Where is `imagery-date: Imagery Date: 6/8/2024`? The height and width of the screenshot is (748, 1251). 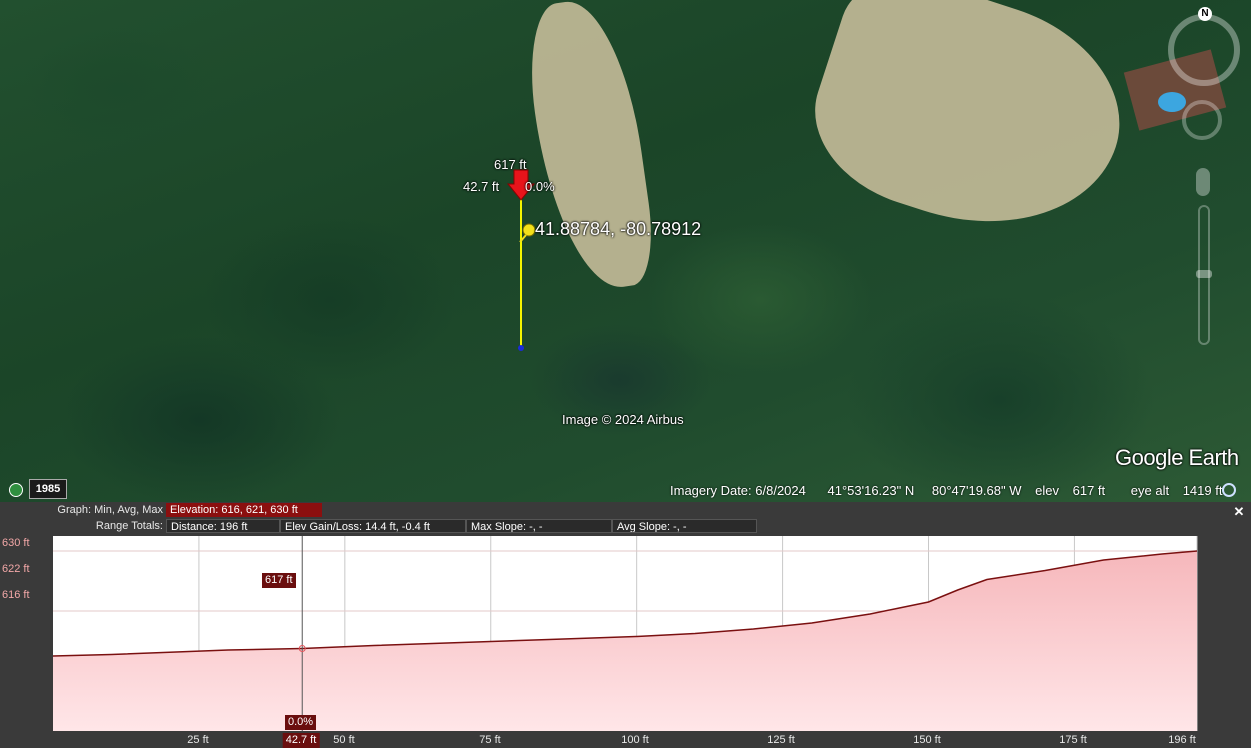 imagery-date: Imagery Date: 6/8/2024 is located at coordinates (738, 490).